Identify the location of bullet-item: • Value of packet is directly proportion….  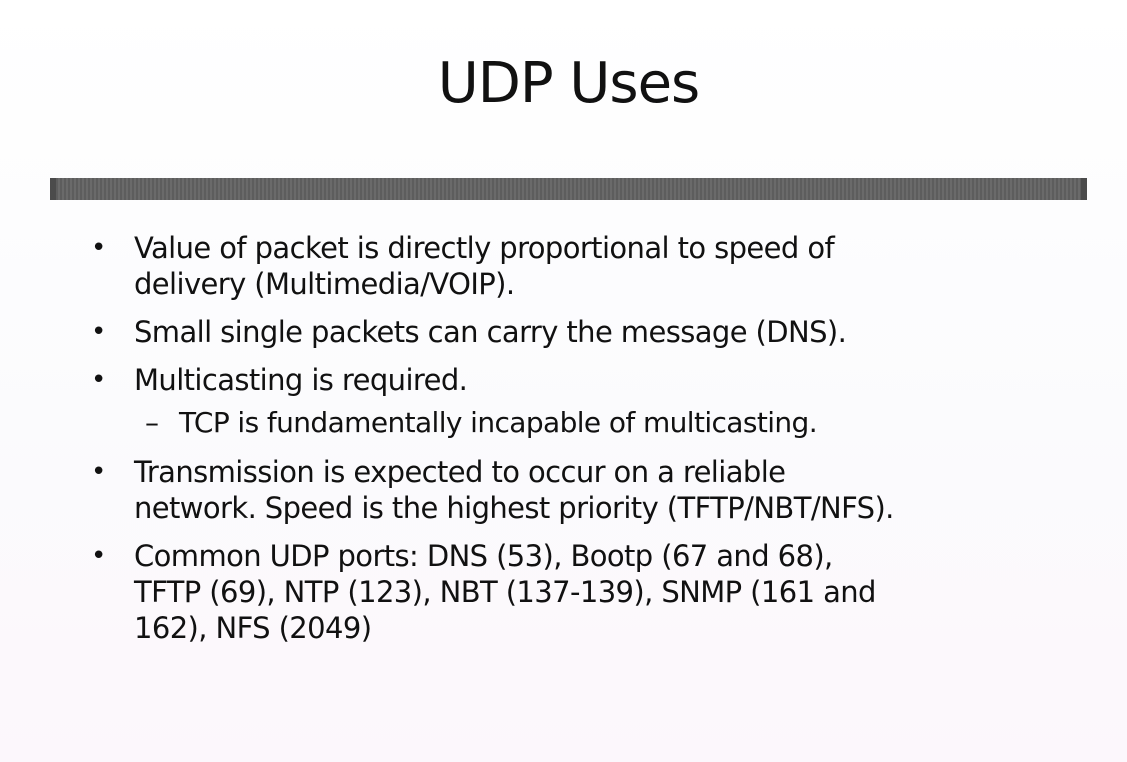
(595, 266).